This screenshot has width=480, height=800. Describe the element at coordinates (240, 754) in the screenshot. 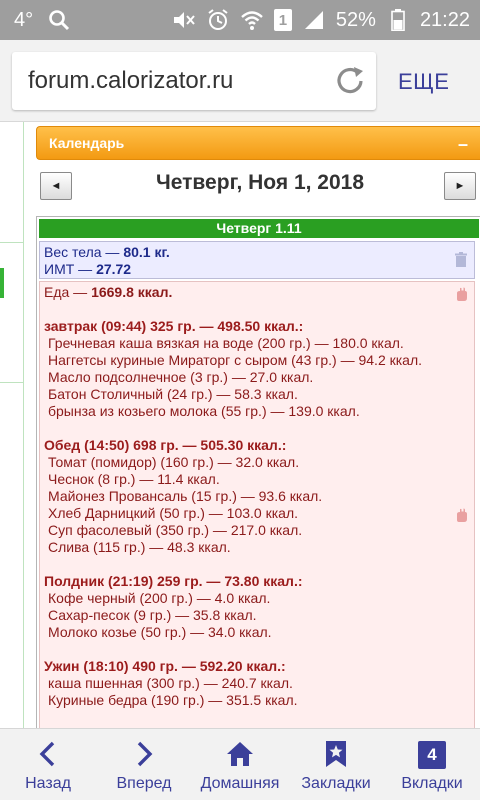

I see `home-icon` at that location.